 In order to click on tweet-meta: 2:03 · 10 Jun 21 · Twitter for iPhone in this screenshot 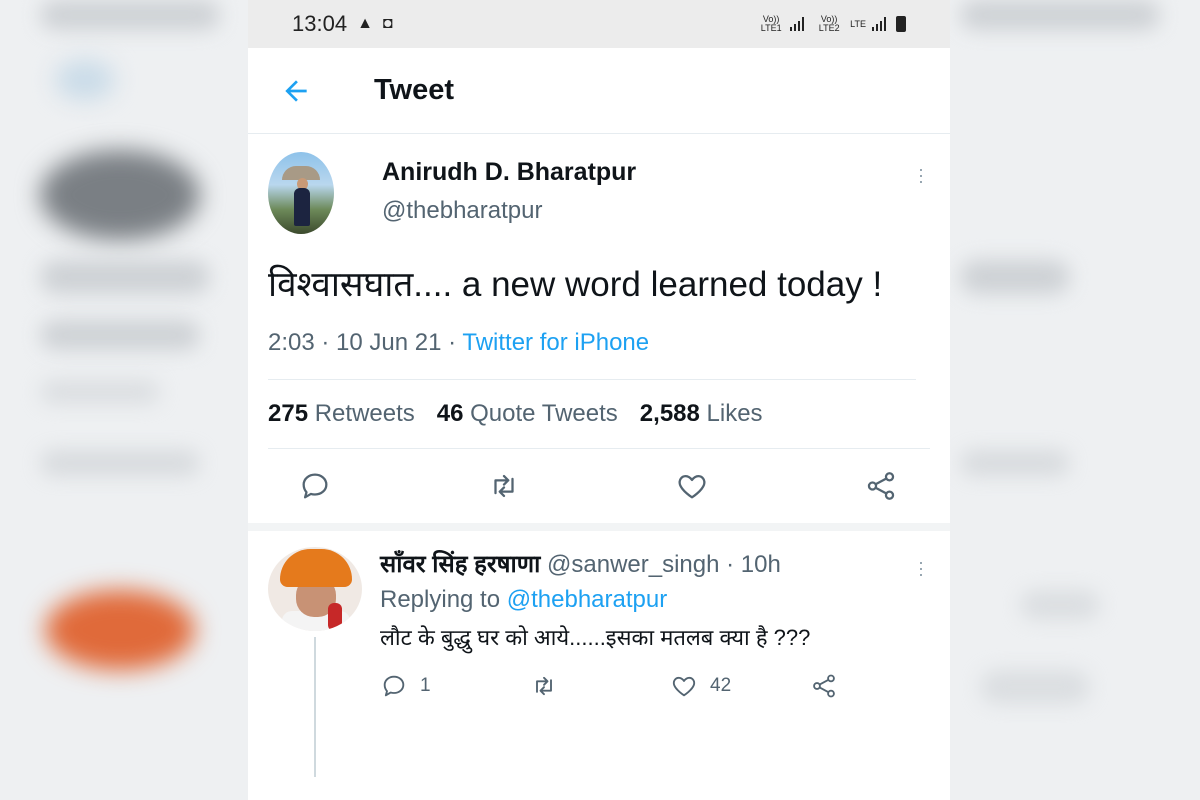, I will do `click(592, 354)`.